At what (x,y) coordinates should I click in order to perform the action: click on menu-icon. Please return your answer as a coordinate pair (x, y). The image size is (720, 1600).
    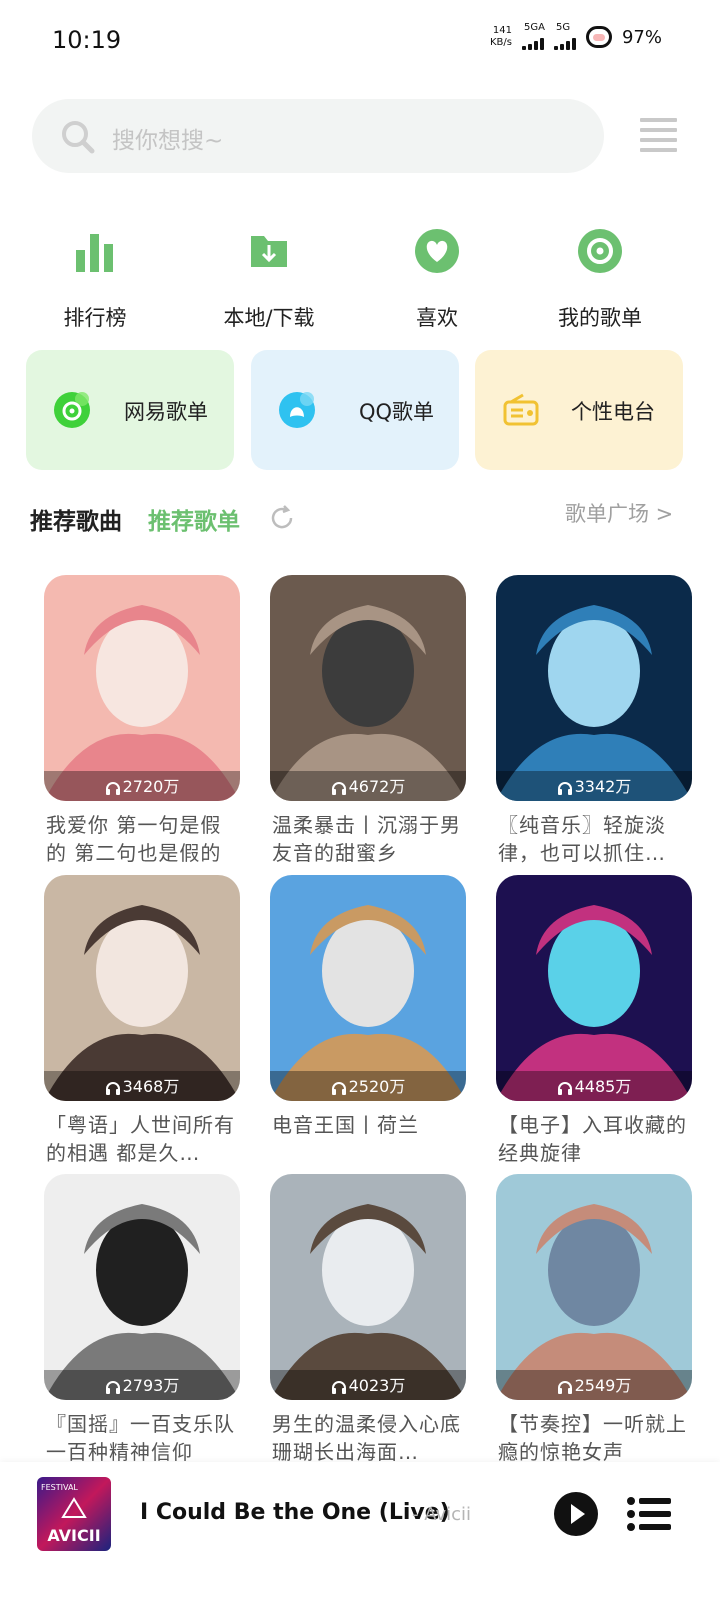
    Looking at the image, I should click on (658, 135).